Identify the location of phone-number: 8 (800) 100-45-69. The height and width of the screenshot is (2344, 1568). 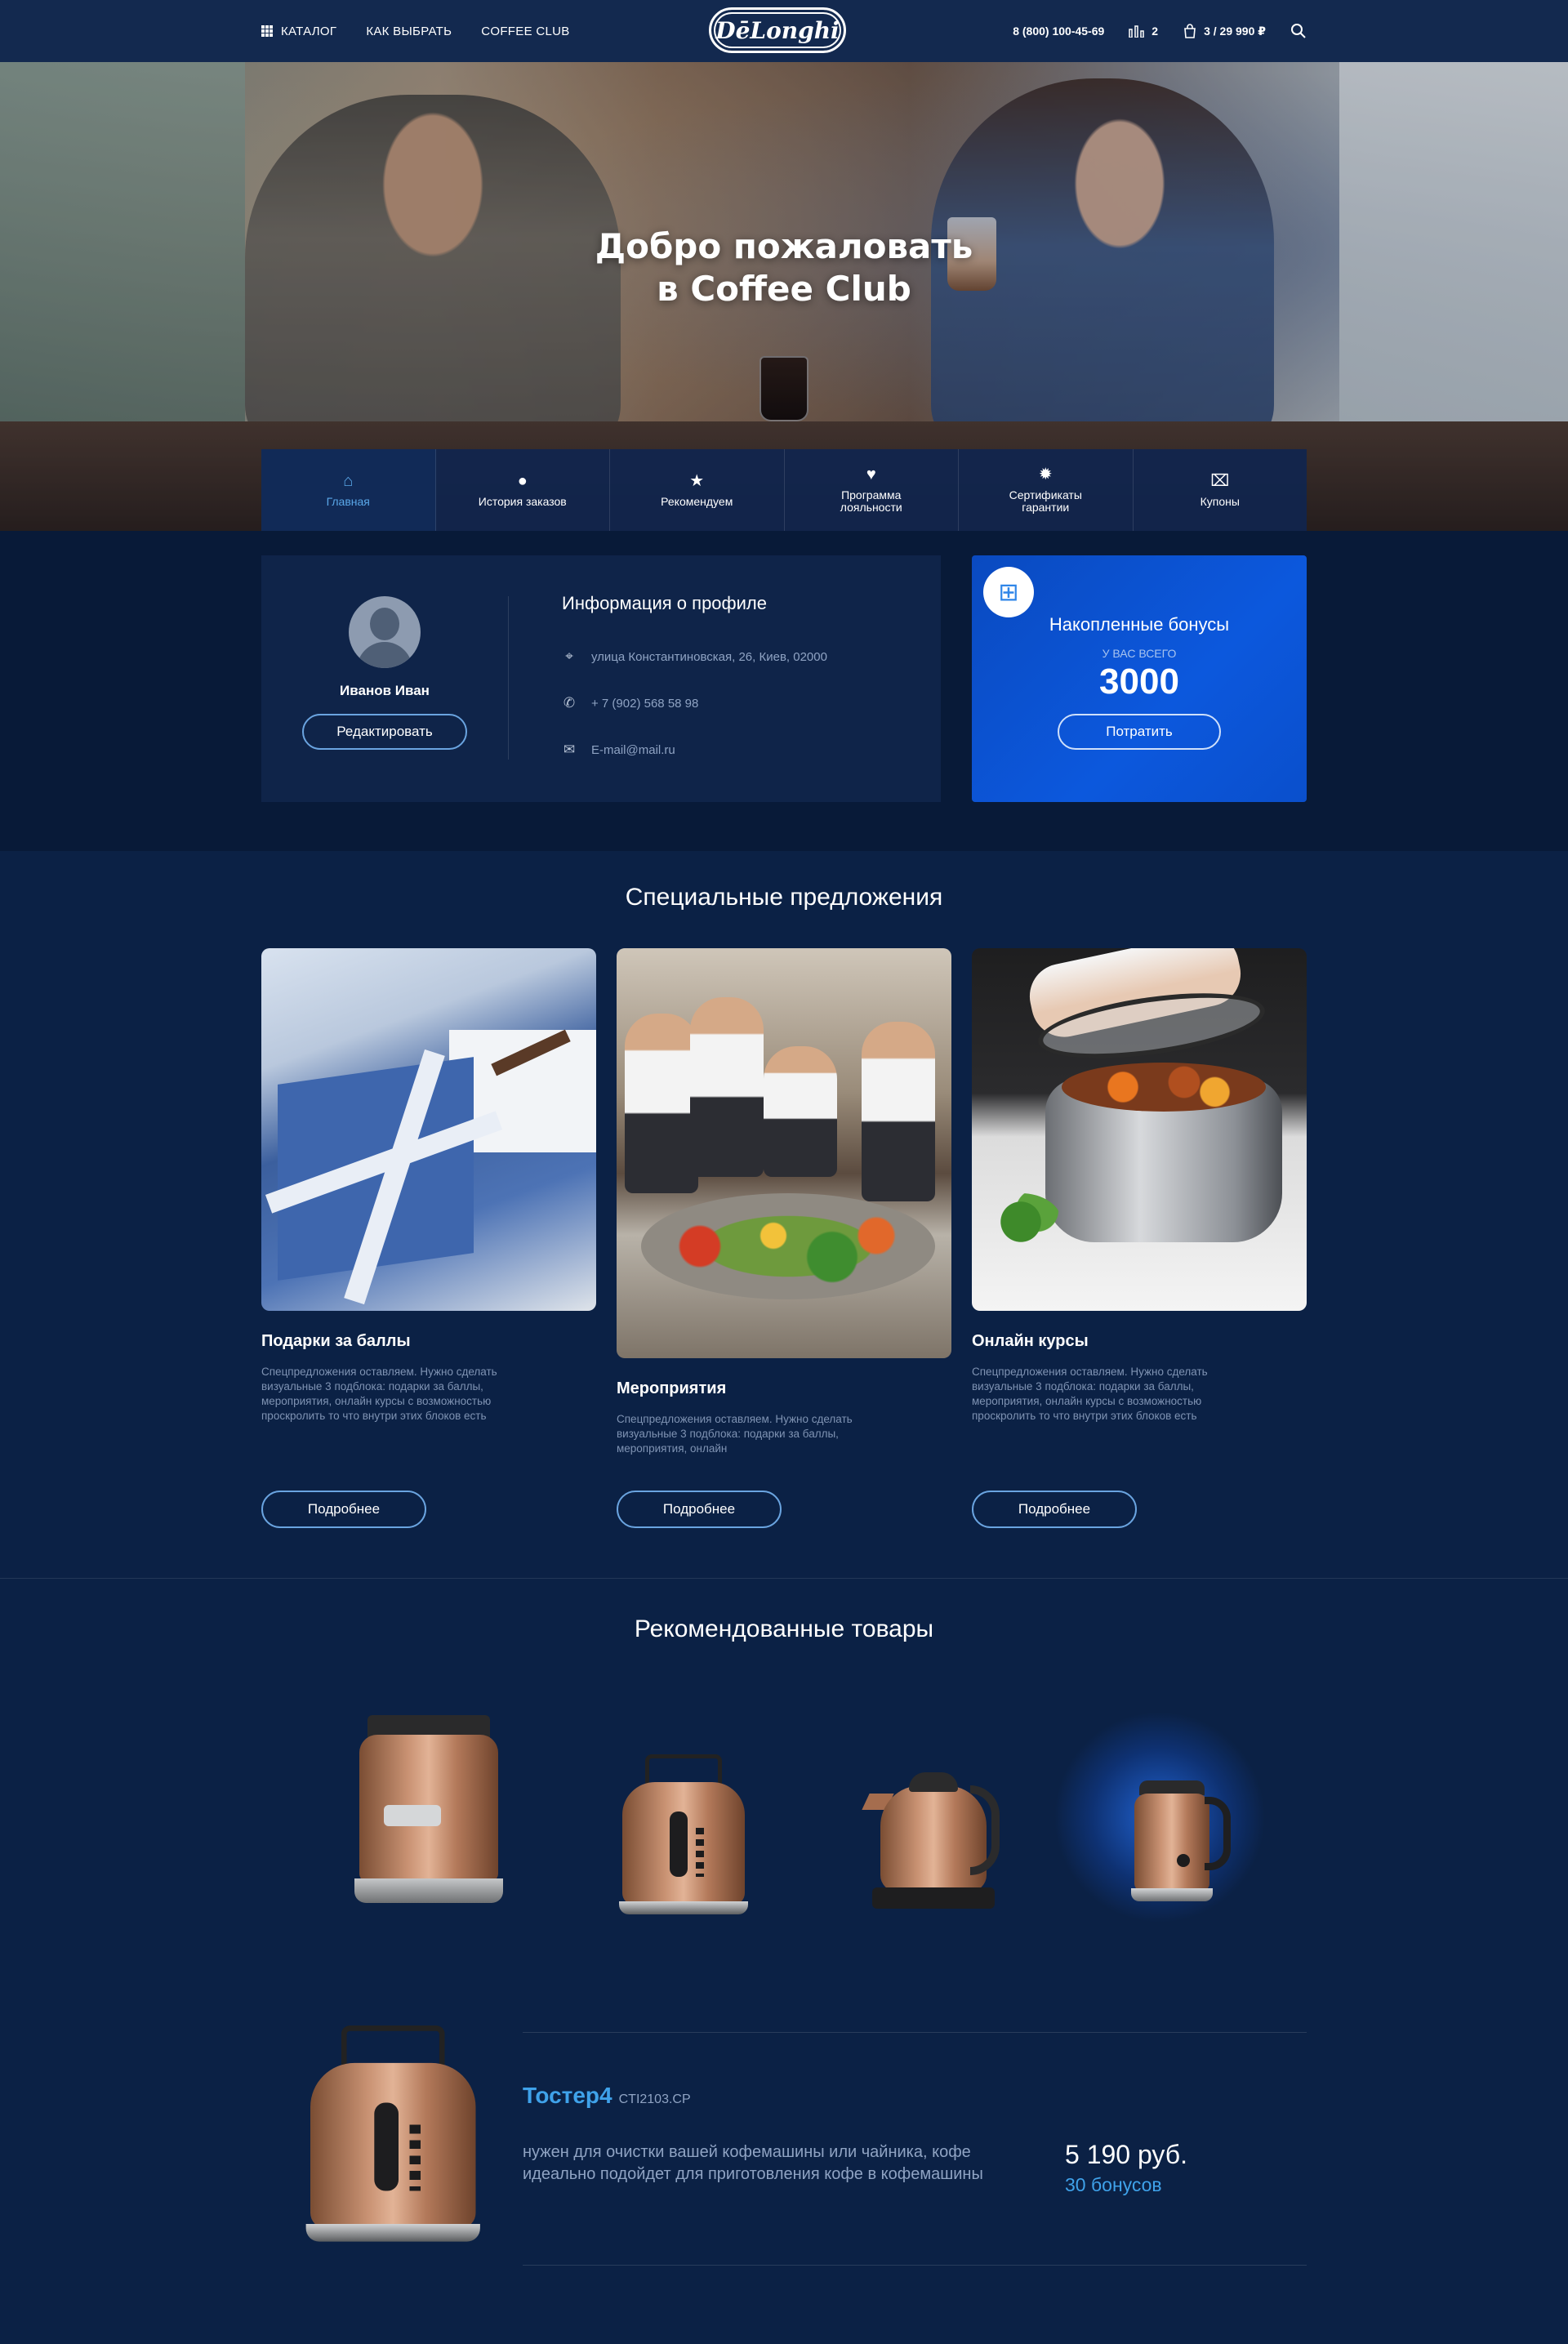
(1059, 31).